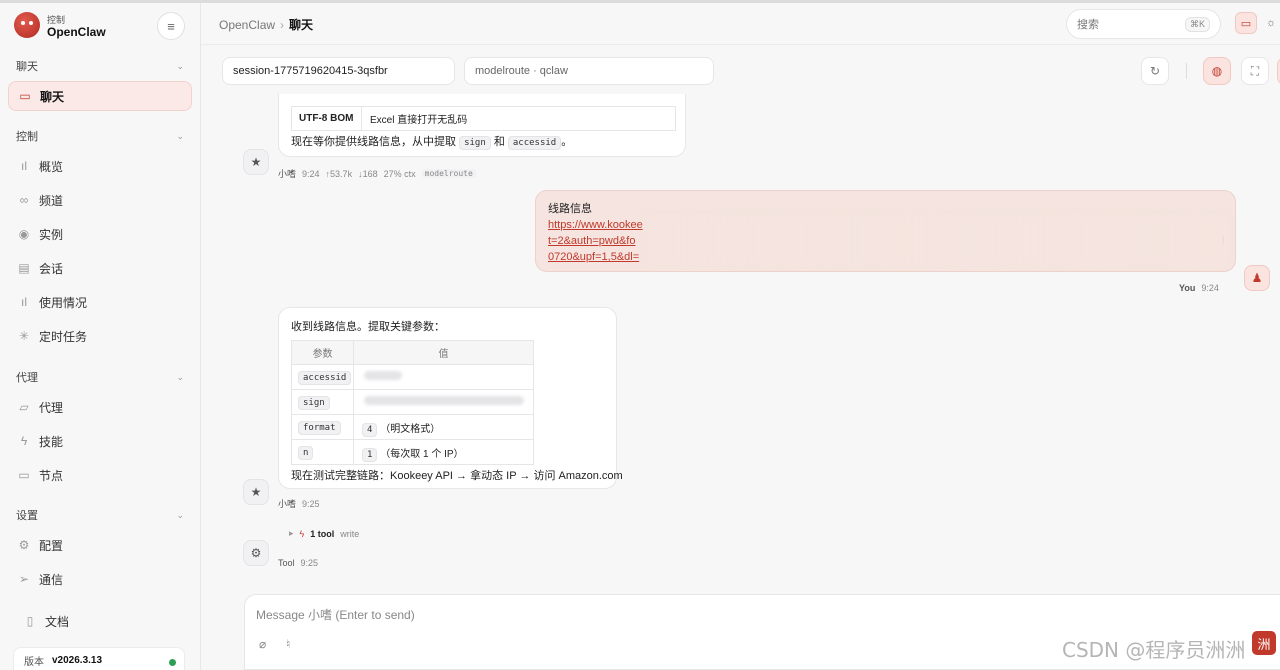 The width and height of the screenshot is (1280, 670). What do you see at coordinates (287, 504) in the screenshot?
I see `message-author: 小嗜` at bounding box center [287, 504].